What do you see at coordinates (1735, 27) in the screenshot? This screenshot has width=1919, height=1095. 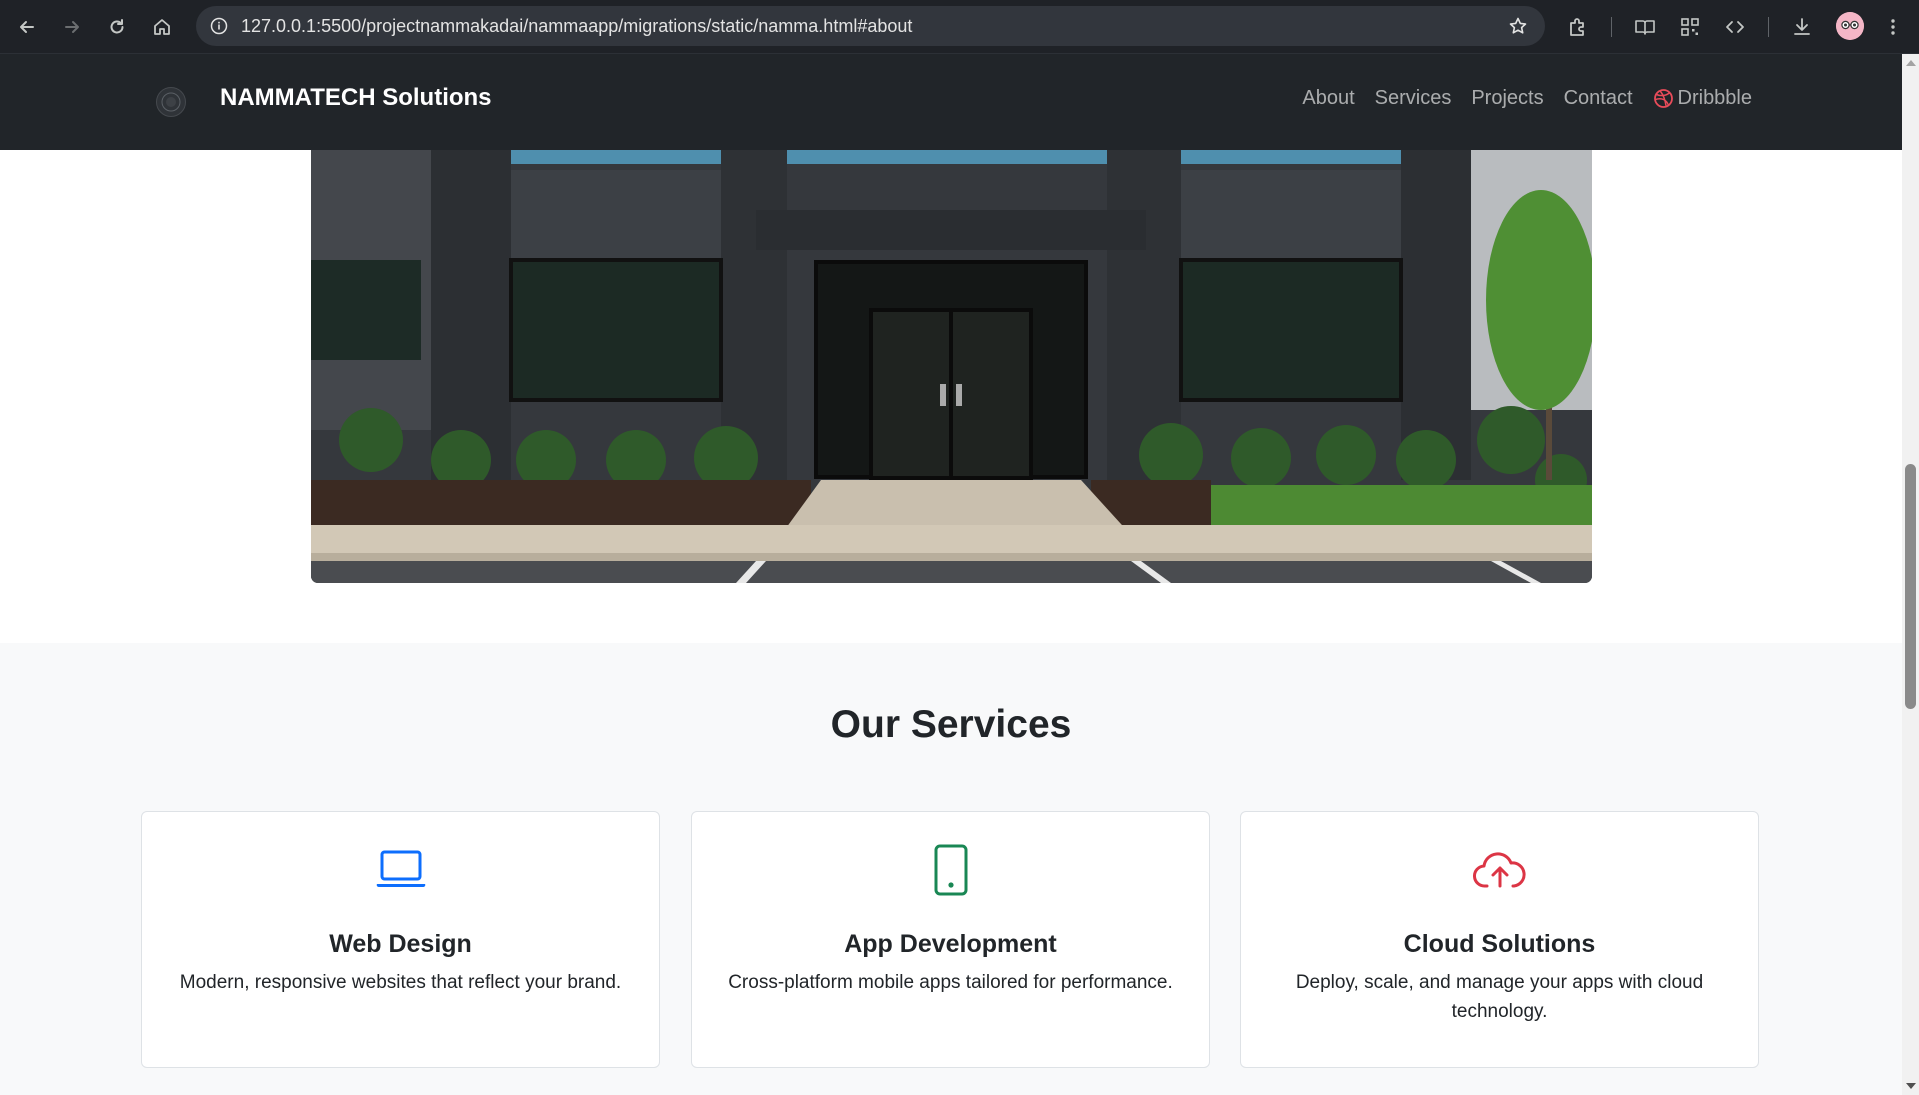 I see `devtools-icon` at bounding box center [1735, 27].